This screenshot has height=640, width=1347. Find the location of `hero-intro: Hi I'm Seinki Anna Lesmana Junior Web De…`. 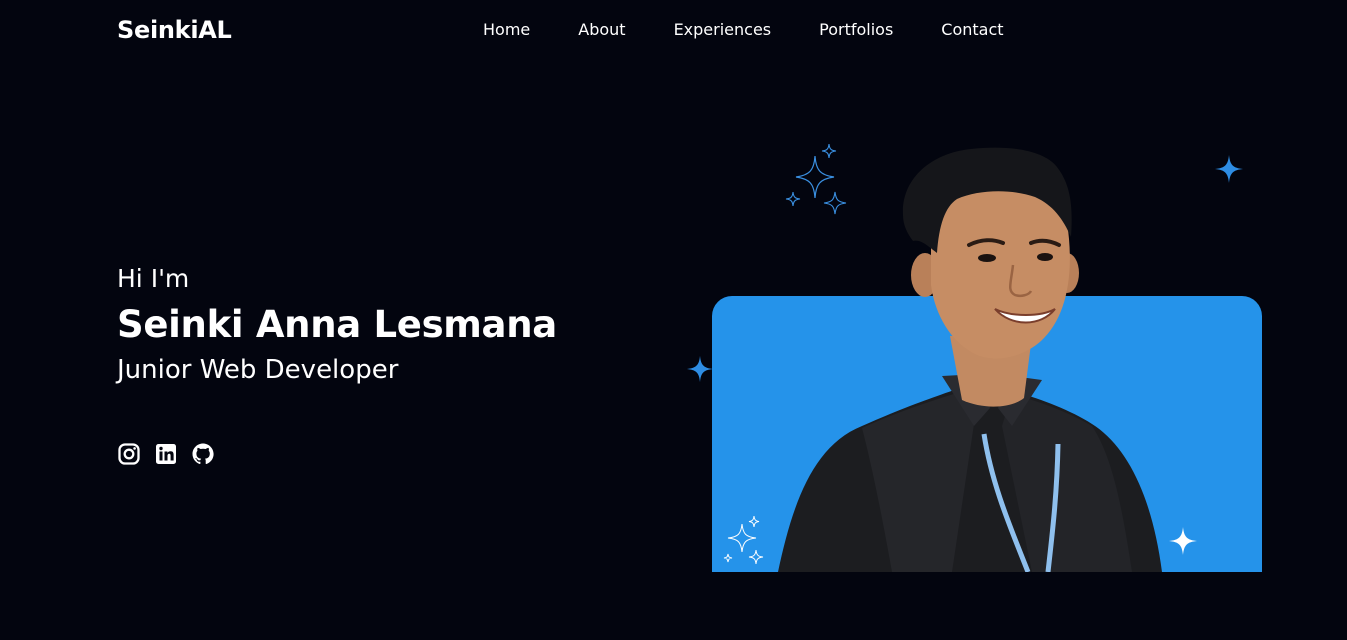

hero-intro: Hi I'm Seinki Anna Lesmana Junior Web De… is located at coordinates (337, 325).